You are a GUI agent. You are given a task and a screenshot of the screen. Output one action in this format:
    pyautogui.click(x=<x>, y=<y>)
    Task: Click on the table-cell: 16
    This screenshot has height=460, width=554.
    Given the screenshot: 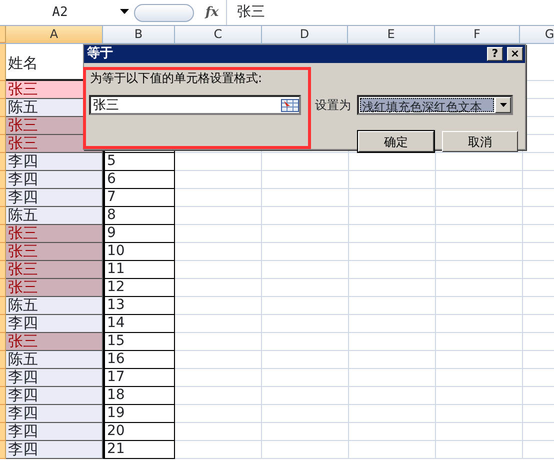 What is the action you would take?
    pyautogui.click(x=139, y=360)
    